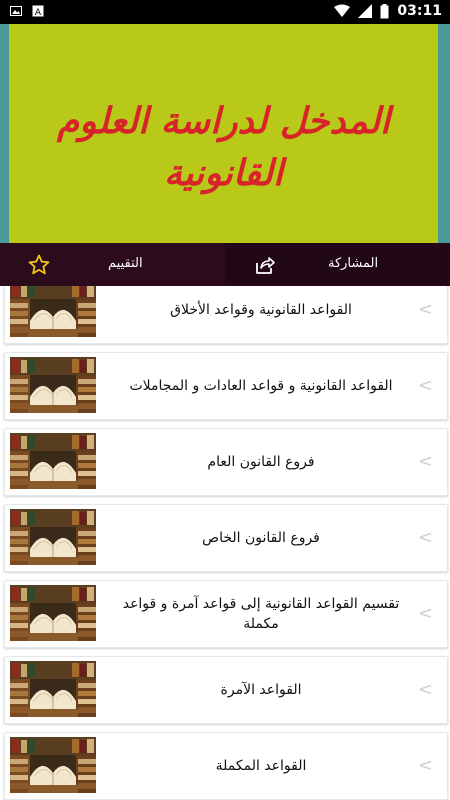 The width and height of the screenshot is (450, 800). Describe the element at coordinates (223, 121) in the screenshot. I see `banner-title-line1: المدخل لدراسة العلوم` at that location.